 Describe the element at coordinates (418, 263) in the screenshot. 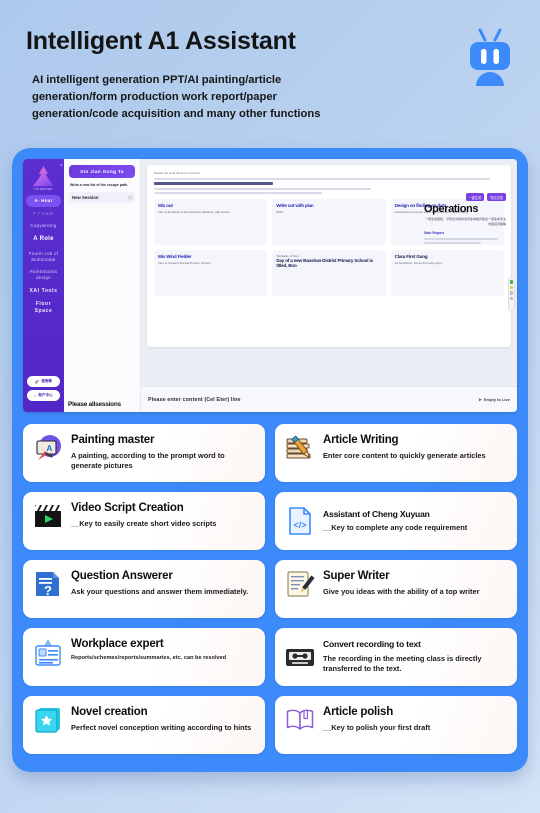

I see `mini-card-sub: As lorephone, Demo first song entry` at that location.